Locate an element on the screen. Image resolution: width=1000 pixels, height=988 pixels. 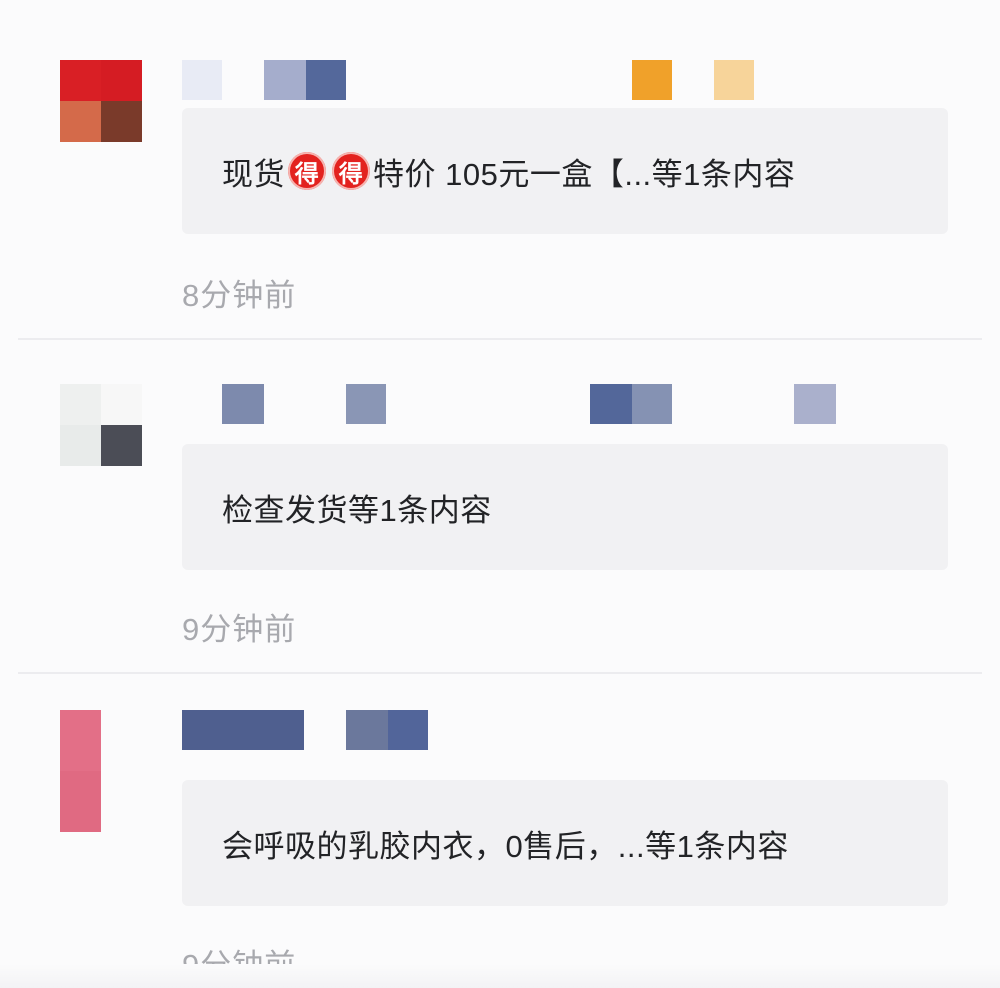
message-bubble: 现货 得 得 特价 105元一盒【...等1条内容 is located at coordinates (565, 171).